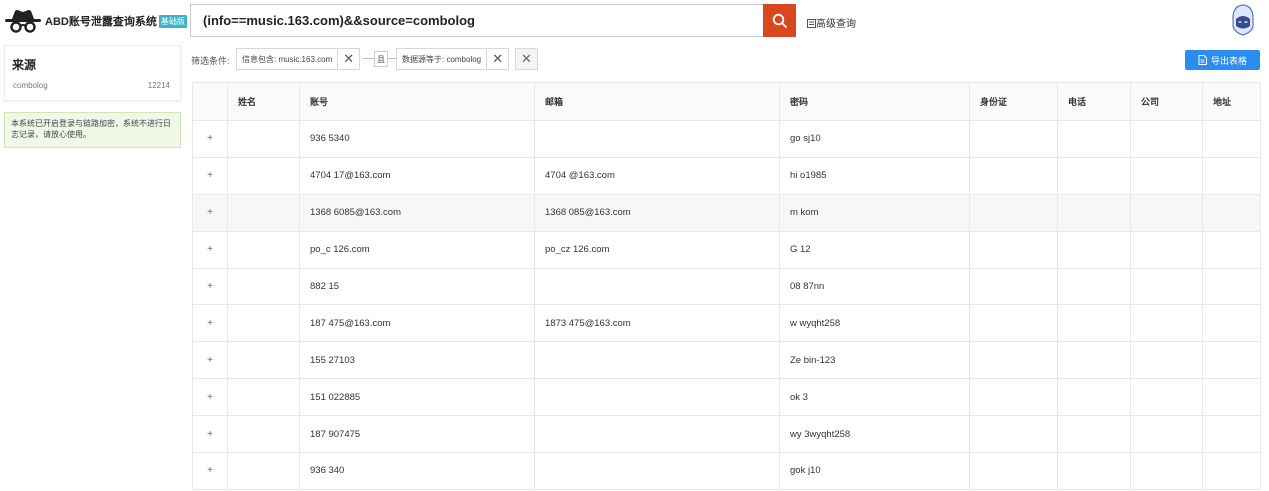 Image resolution: width=1269 pixels, height=491 pixels. I want to click on cell-password: 08 87nn, so click(874, 286).